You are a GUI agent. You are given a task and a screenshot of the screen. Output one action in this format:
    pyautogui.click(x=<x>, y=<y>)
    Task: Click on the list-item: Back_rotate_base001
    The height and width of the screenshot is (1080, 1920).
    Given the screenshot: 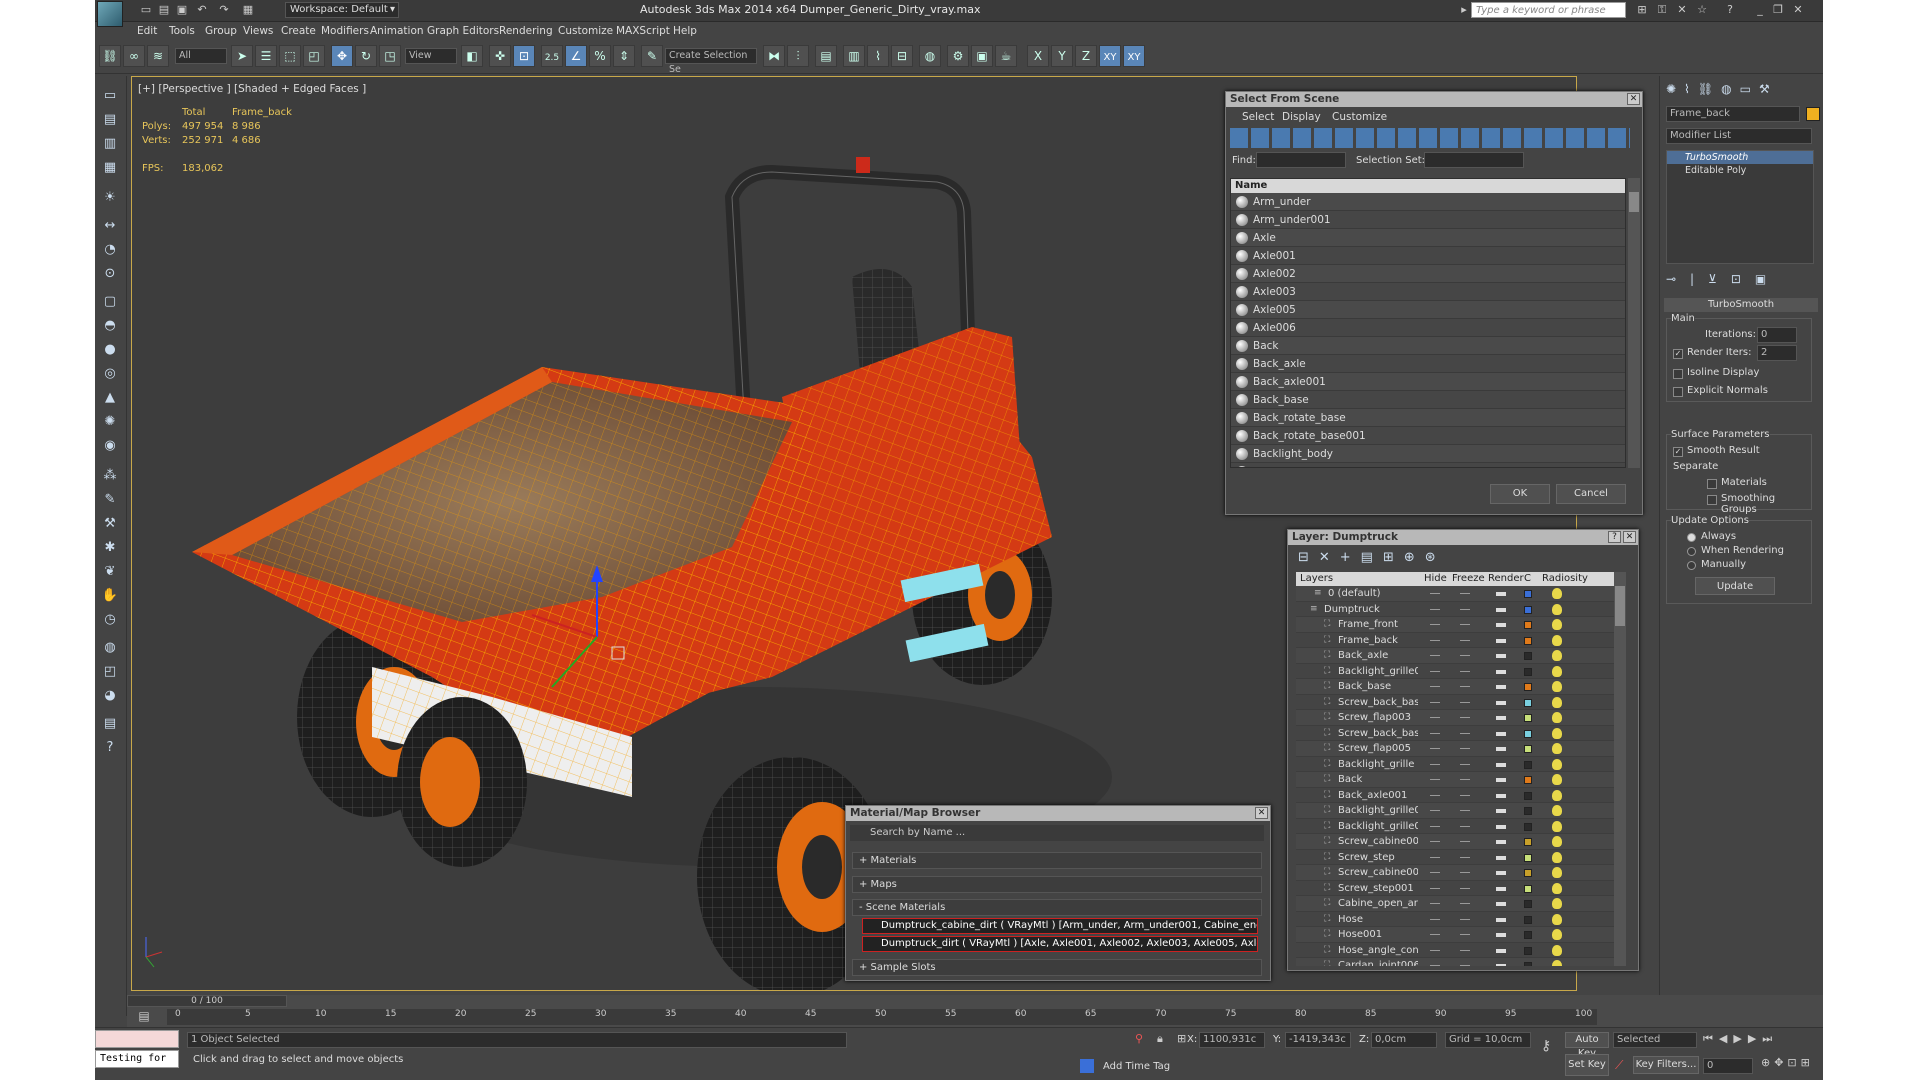 What is the action you would take?
    pyautogui.click(x=1428, y=436)
    